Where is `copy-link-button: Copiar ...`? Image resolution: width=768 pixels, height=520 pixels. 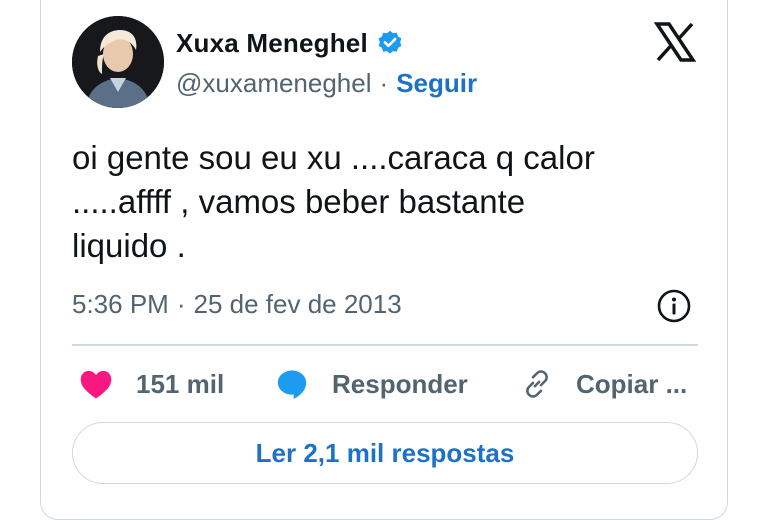
copy-link-button: Copiar ... is located at coordinates (603, 384).